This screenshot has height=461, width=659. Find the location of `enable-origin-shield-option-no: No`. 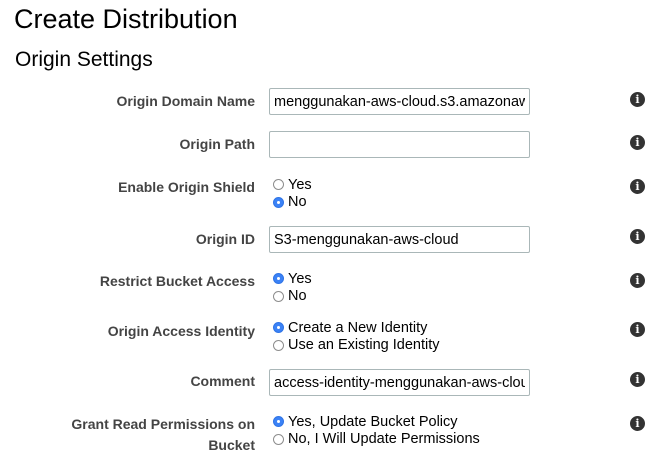

enable-origin-shield-option-no: No is located at coordinates (292, 203).